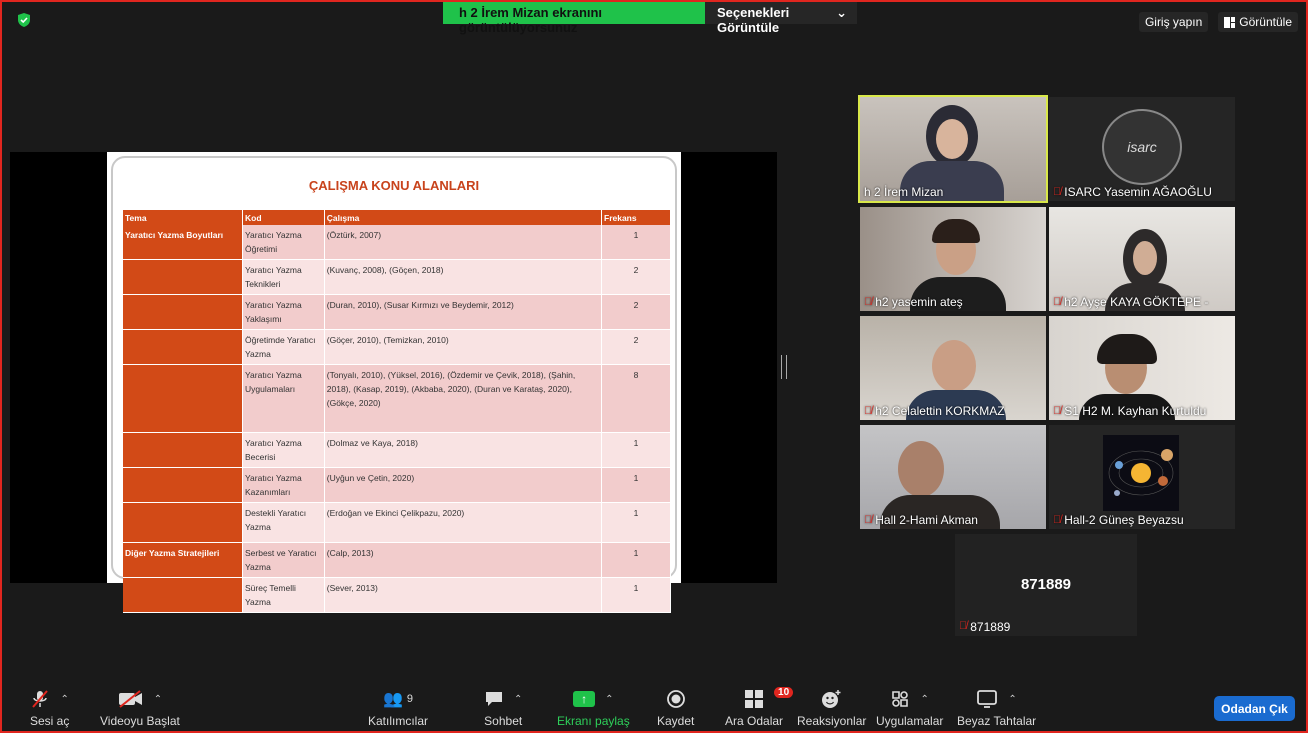 The width and height of the screenshot is (1308, 733). What do you see at coordinates (410, 699) in the screenshot?
I see `participants-count: 9` at bounding box center [410, 699].